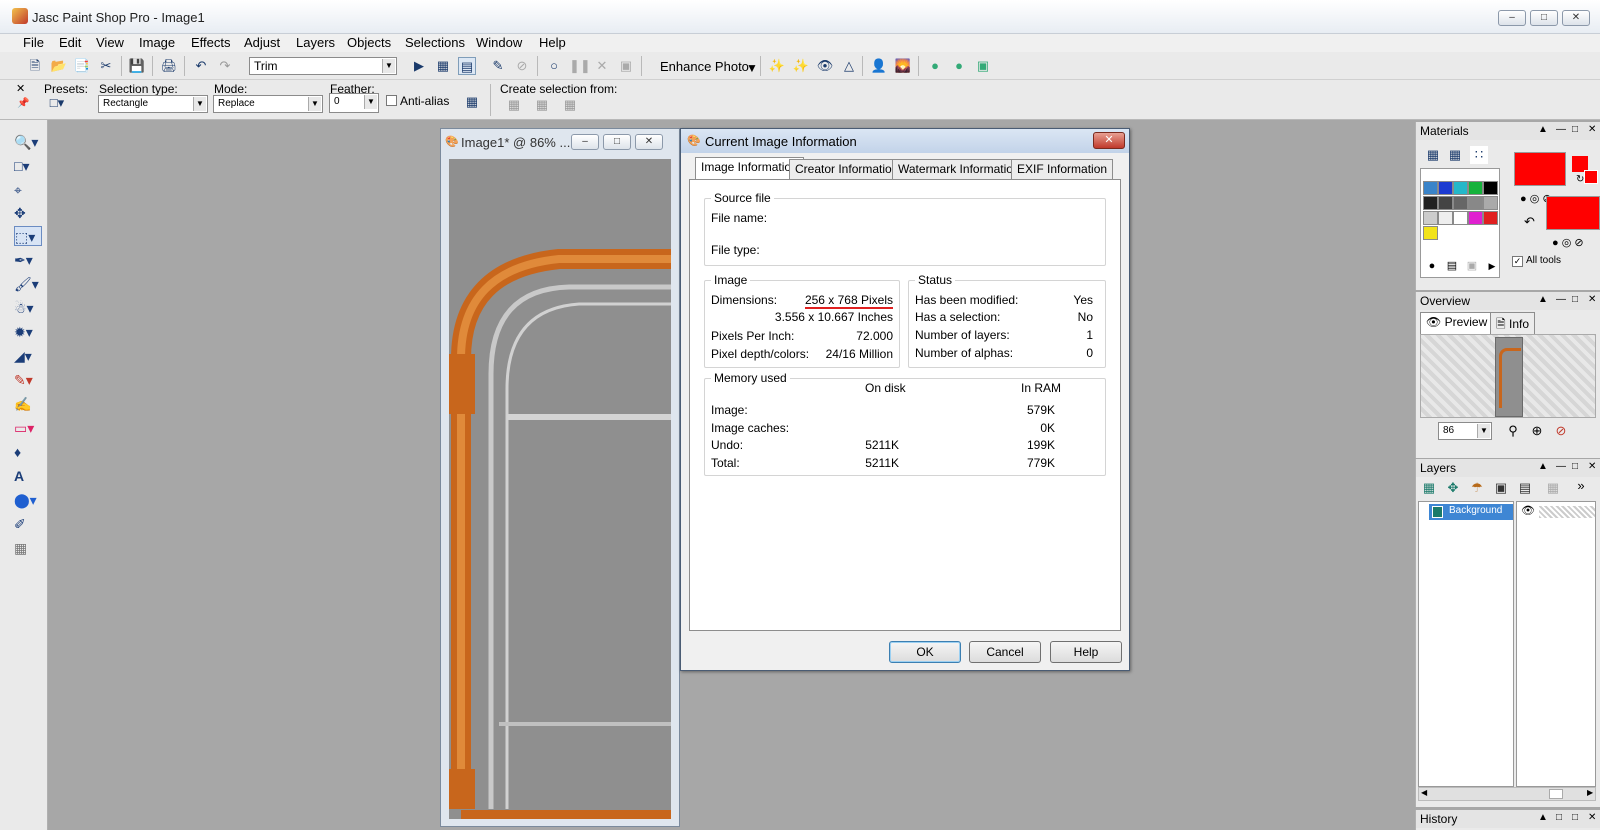  I want to click on dodge-icon: ◢▾, so click(28, 356).